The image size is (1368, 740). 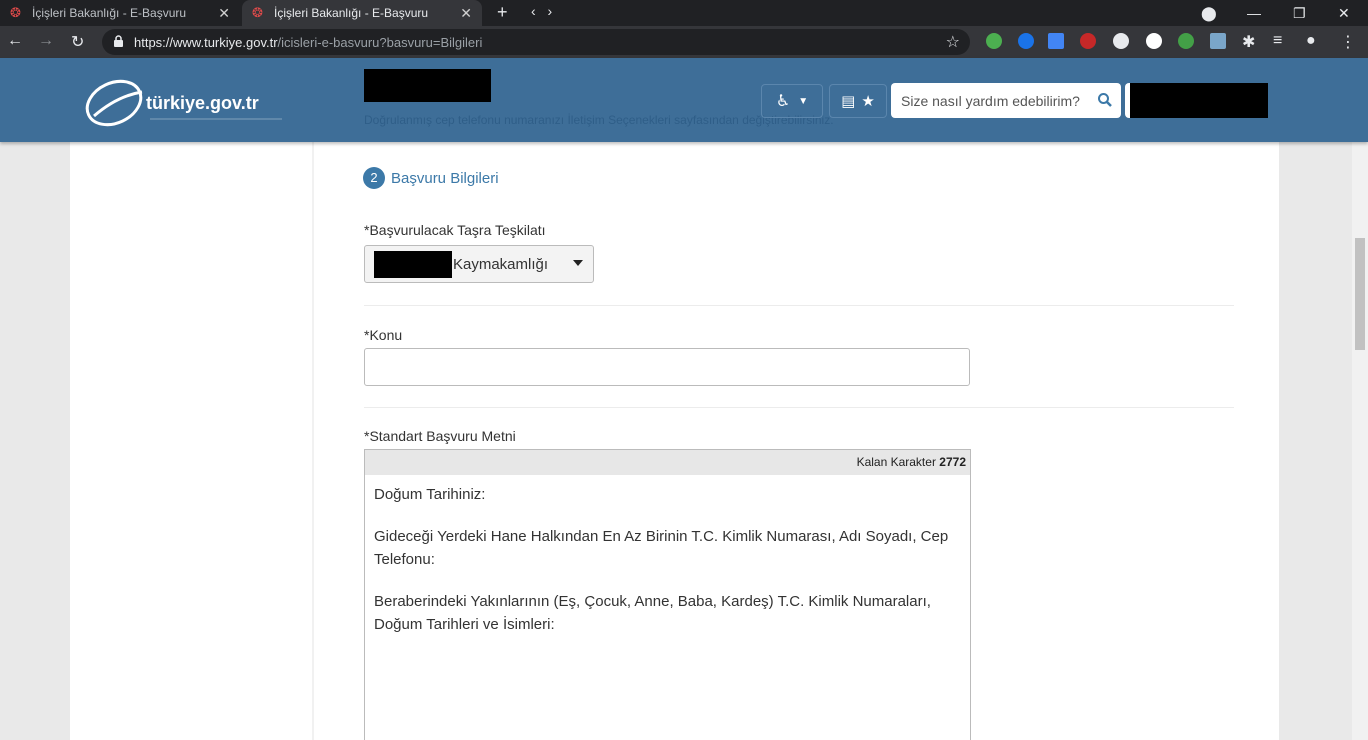 What do you see at coordinates (858, 101) in the screenshot?
I see `news-favorites-button: ▤ ★` at bounding box center [858, 101].